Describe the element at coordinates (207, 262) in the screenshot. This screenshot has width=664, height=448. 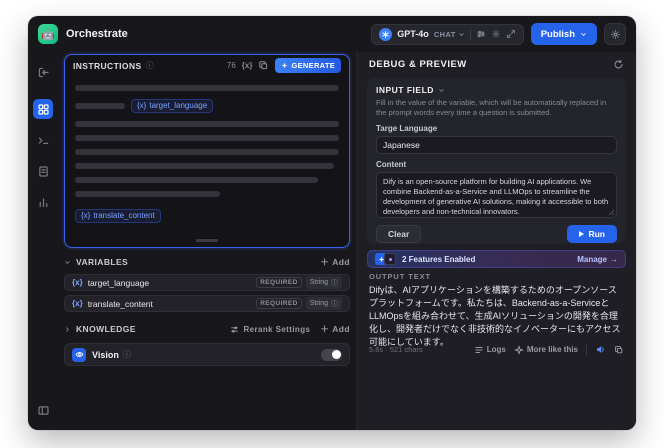
I see `variables-header: VARIABLES ＋ Add` at that location.